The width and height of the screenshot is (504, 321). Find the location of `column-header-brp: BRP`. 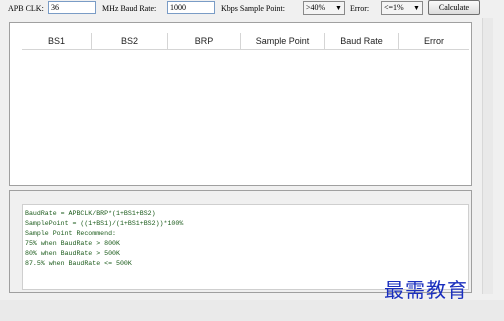

column-header-brp: BRP is located at coordinates (204, 41).